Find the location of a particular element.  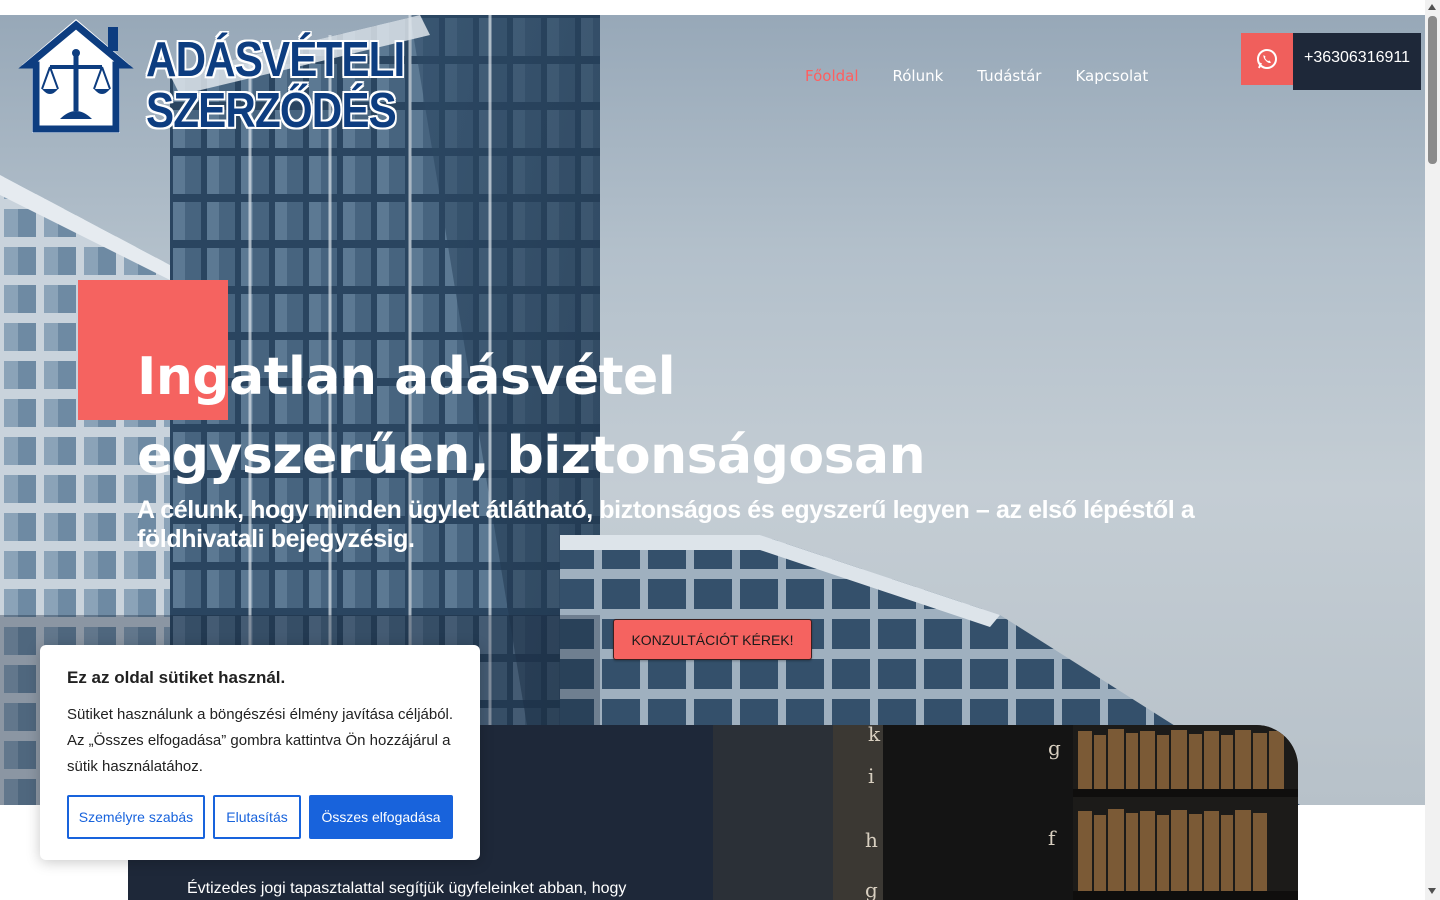

whatsapp-button is located at coordinates (1267, 59).